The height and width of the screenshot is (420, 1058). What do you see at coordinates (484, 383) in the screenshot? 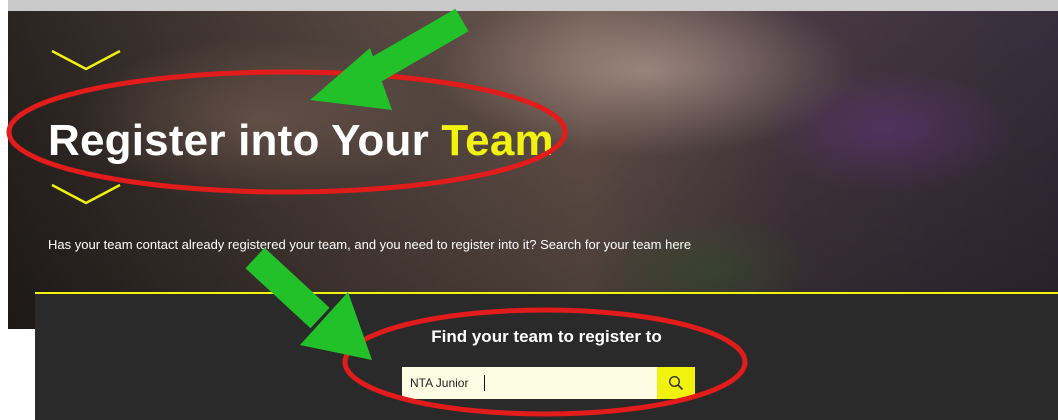
I see `text-cursor` at bounding box center [484, 383].